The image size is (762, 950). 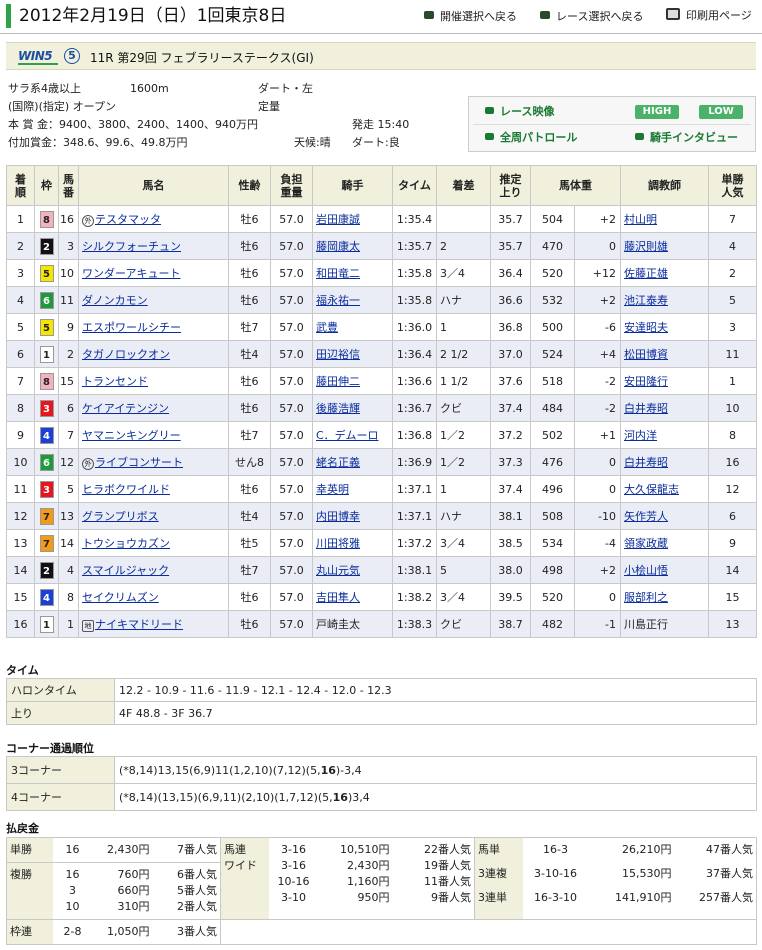 I want to click on waku-cell: 5, so click(x=46, y=327).